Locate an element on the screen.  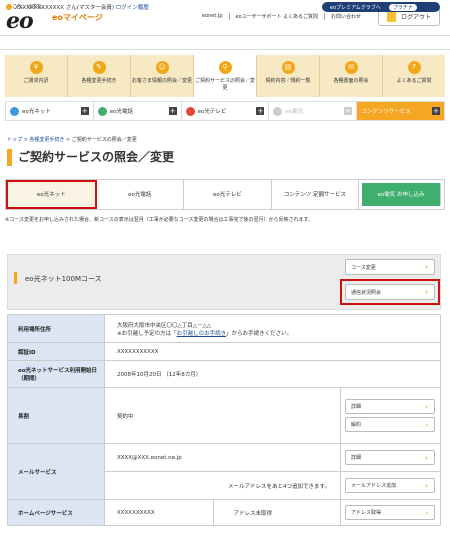
nav-item-services: ⚲ ご契約サービスの照会／変更 is located at coordinates (225, 76).